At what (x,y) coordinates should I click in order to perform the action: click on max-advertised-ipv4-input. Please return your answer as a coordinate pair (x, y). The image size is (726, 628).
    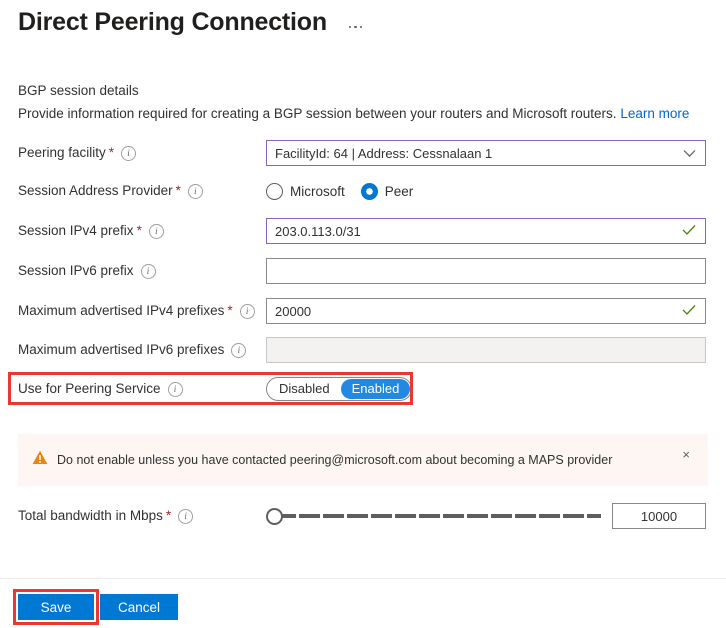
    Looking at the image, I should click on (486, 311).